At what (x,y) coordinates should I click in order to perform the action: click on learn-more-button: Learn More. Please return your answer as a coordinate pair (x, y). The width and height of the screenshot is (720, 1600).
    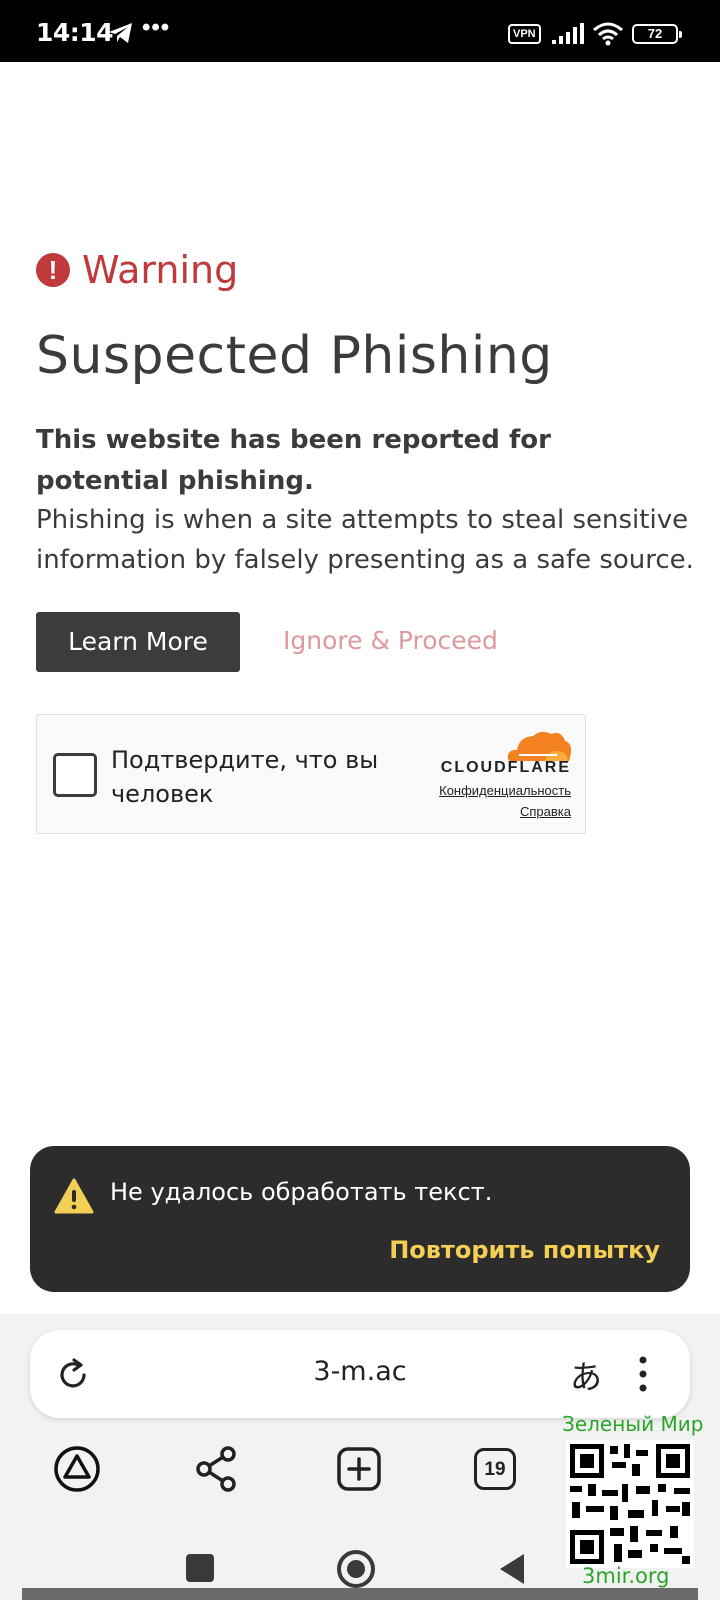
    Looking at the image, I should click on (138, 642).